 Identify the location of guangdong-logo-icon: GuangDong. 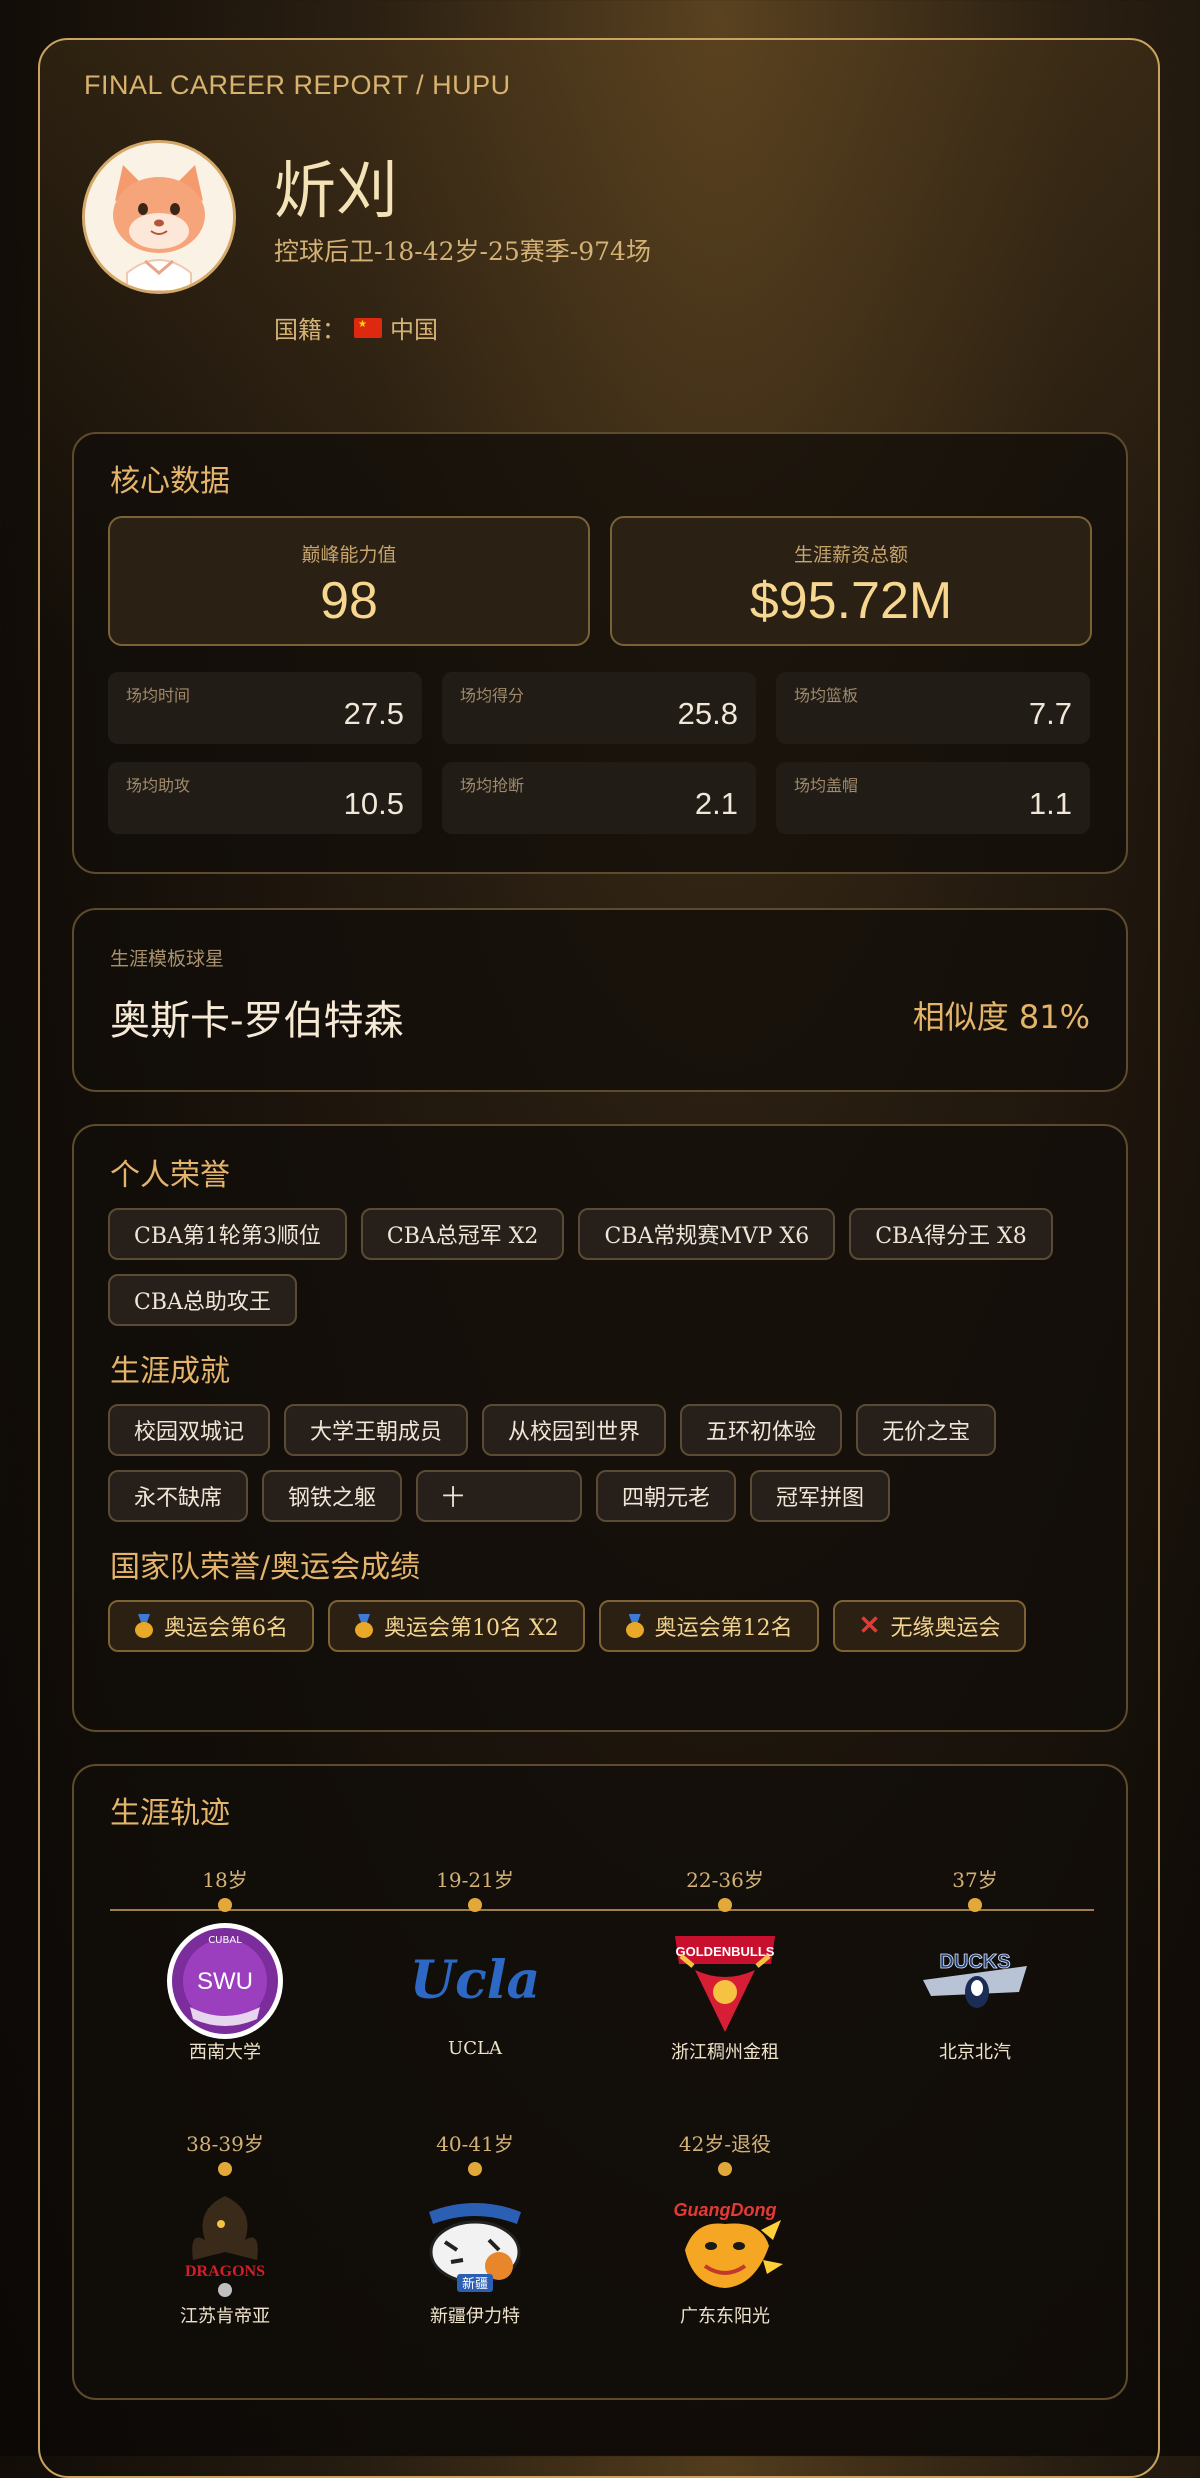
(725, 2245).